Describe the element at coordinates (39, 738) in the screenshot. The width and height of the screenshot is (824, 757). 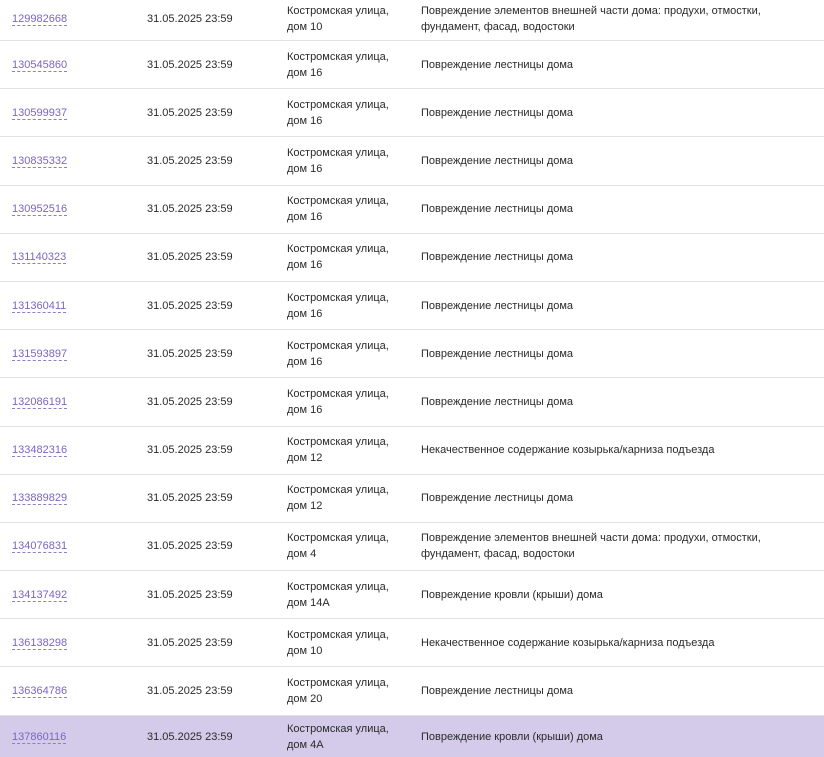
I see `issue-id-link: 137860116` at that location.